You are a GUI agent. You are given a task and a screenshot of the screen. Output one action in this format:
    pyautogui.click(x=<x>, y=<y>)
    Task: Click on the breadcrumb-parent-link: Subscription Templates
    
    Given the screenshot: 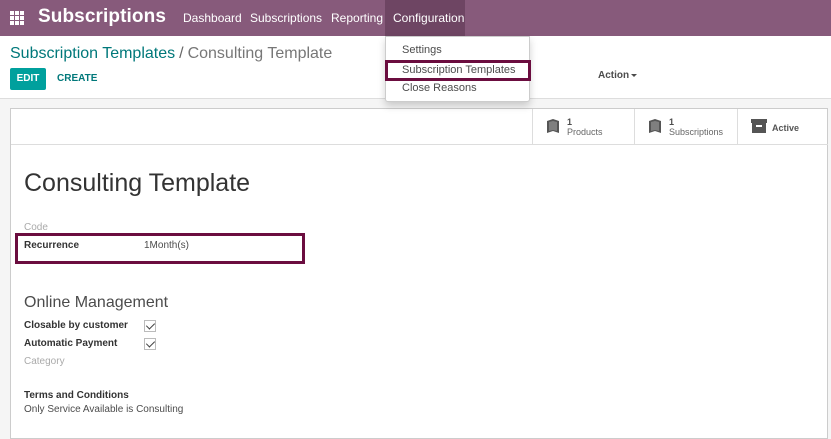 What is the action you would take?
    pyautogui.click(x=92, y=53)
    